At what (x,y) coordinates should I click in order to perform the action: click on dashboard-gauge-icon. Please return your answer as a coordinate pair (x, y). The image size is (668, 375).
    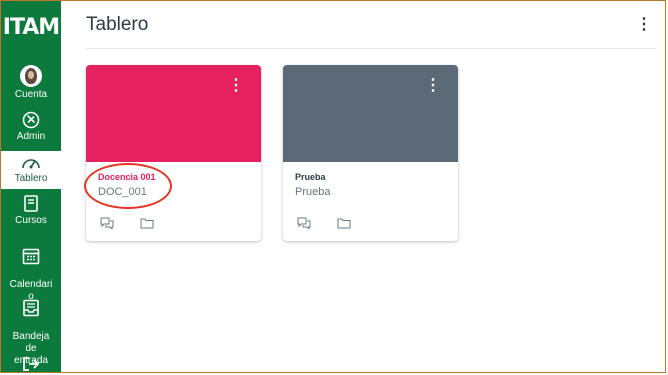
    Looking at the image, I should click on (31, 164).